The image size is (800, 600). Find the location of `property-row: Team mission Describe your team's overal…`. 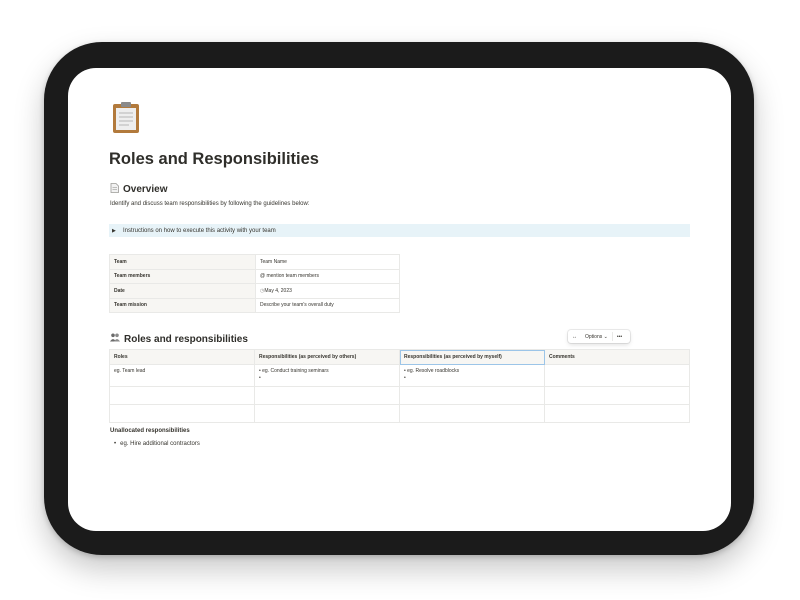

property-row: Team mission Describe your team's overal… is located at coordinates (254, 305).